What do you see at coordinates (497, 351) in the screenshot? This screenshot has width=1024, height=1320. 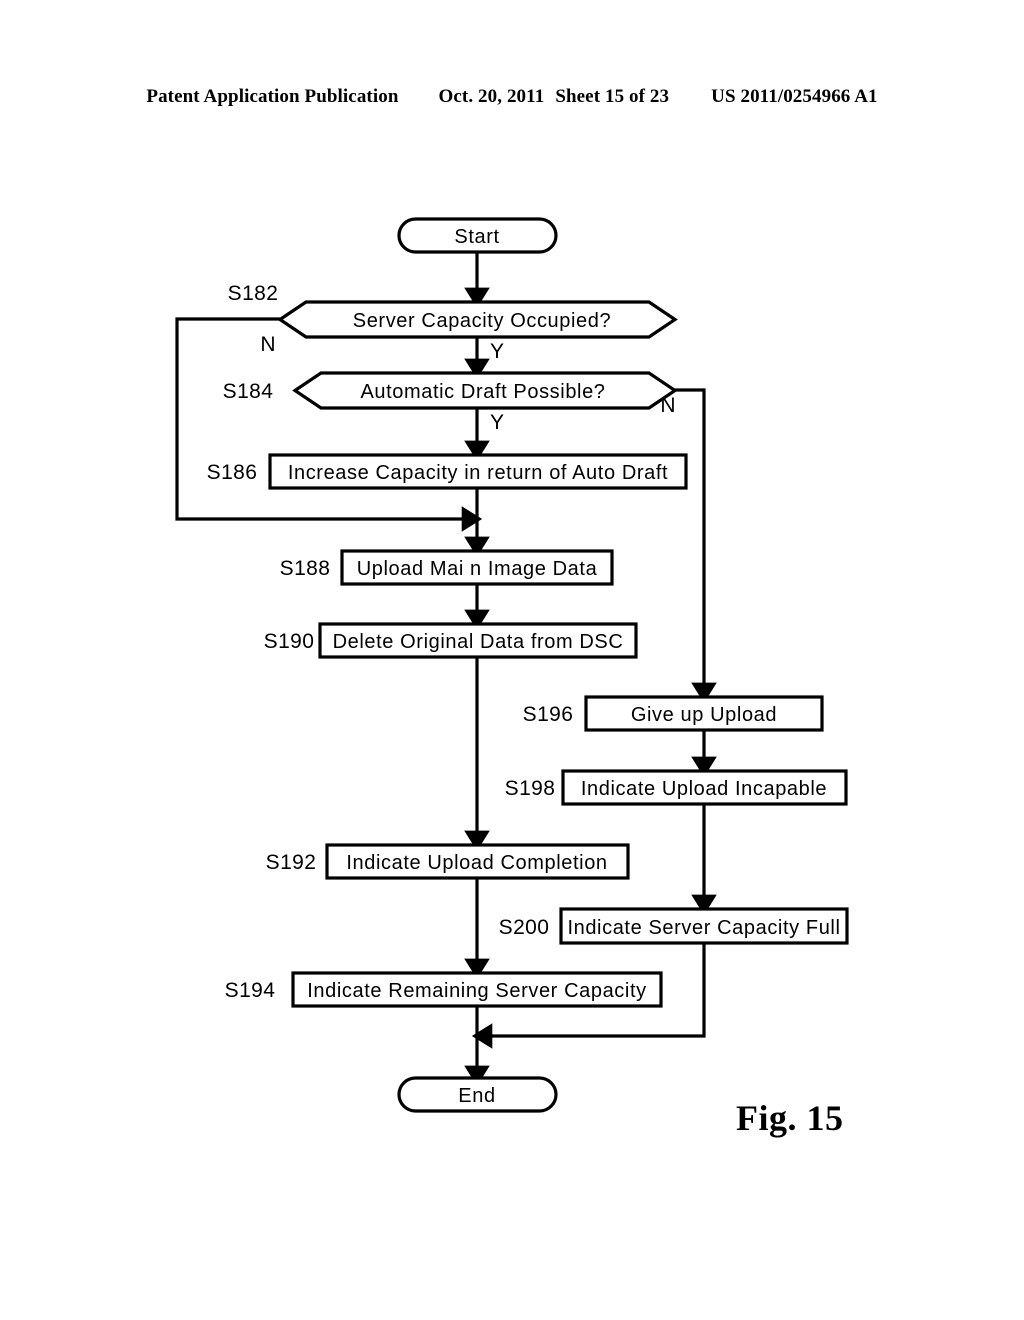 I see `s182-yes-branch-label: Y` at bounding box center [497, 351].